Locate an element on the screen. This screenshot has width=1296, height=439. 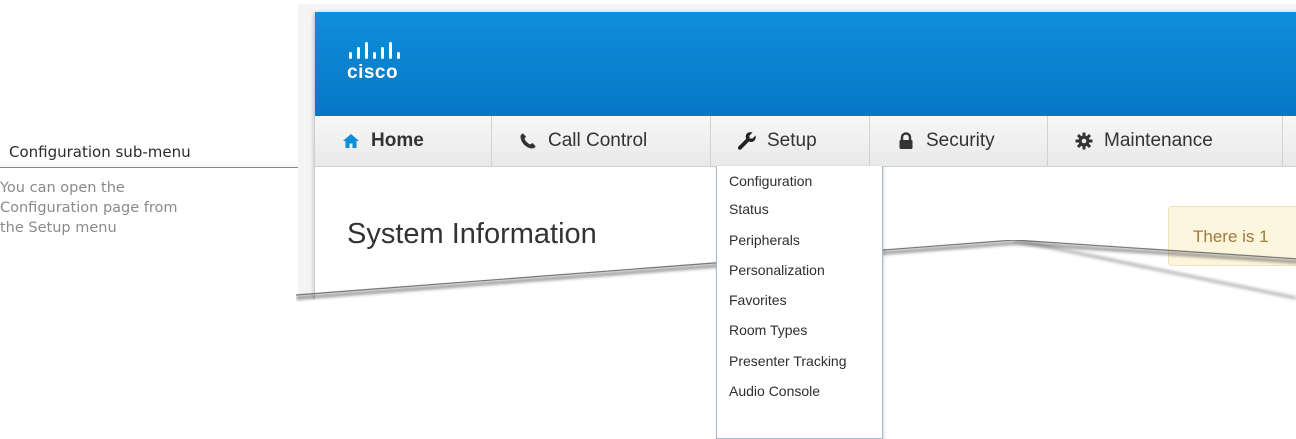
gear-icon is located at coordinates (1084, 141).